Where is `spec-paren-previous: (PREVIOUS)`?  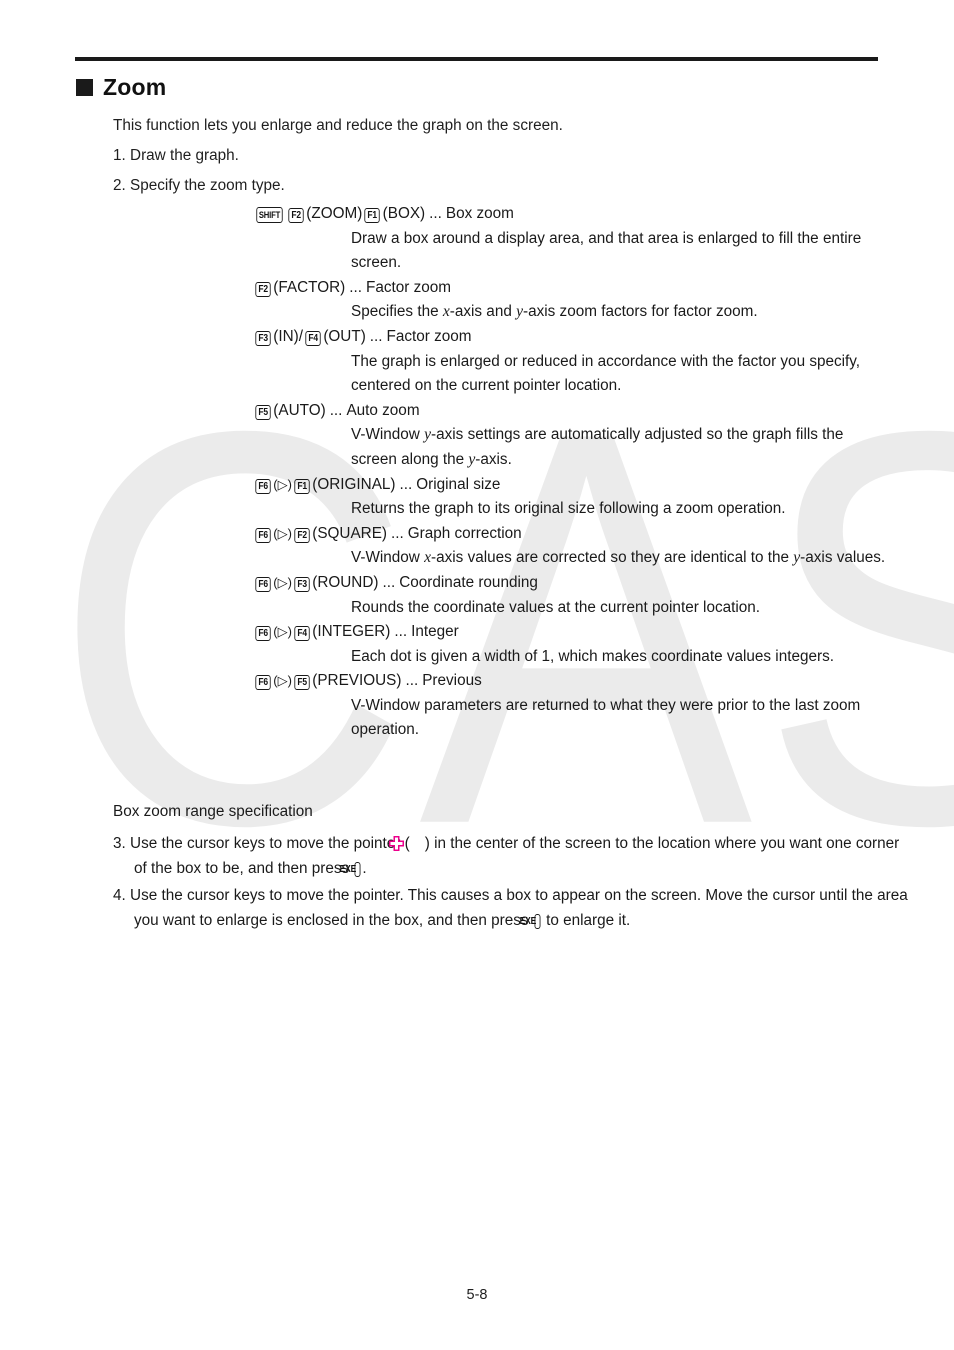
spec-paren-previous: (PREVIOUS) is located at coordinates (357, 681).